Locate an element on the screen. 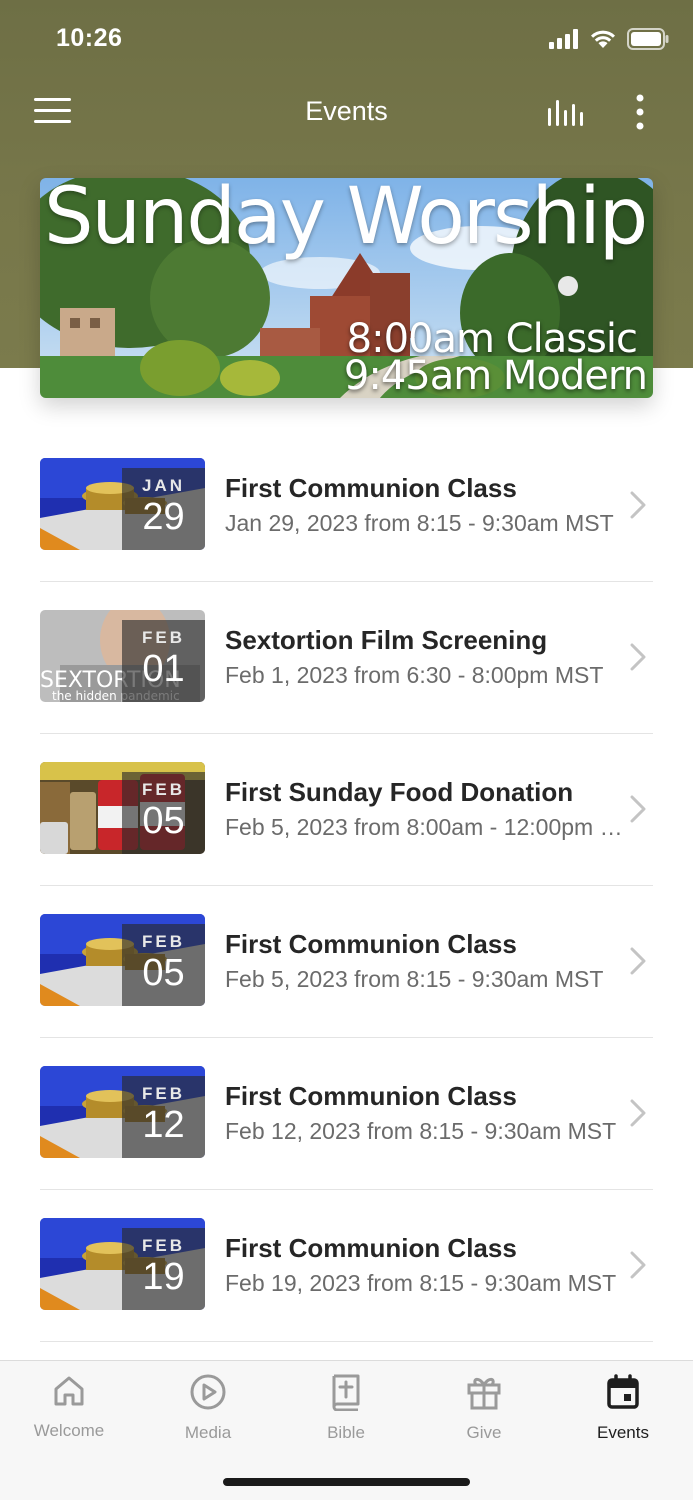 The image size is (693, 1500). battery-icon is located at coordinates (648, 39).